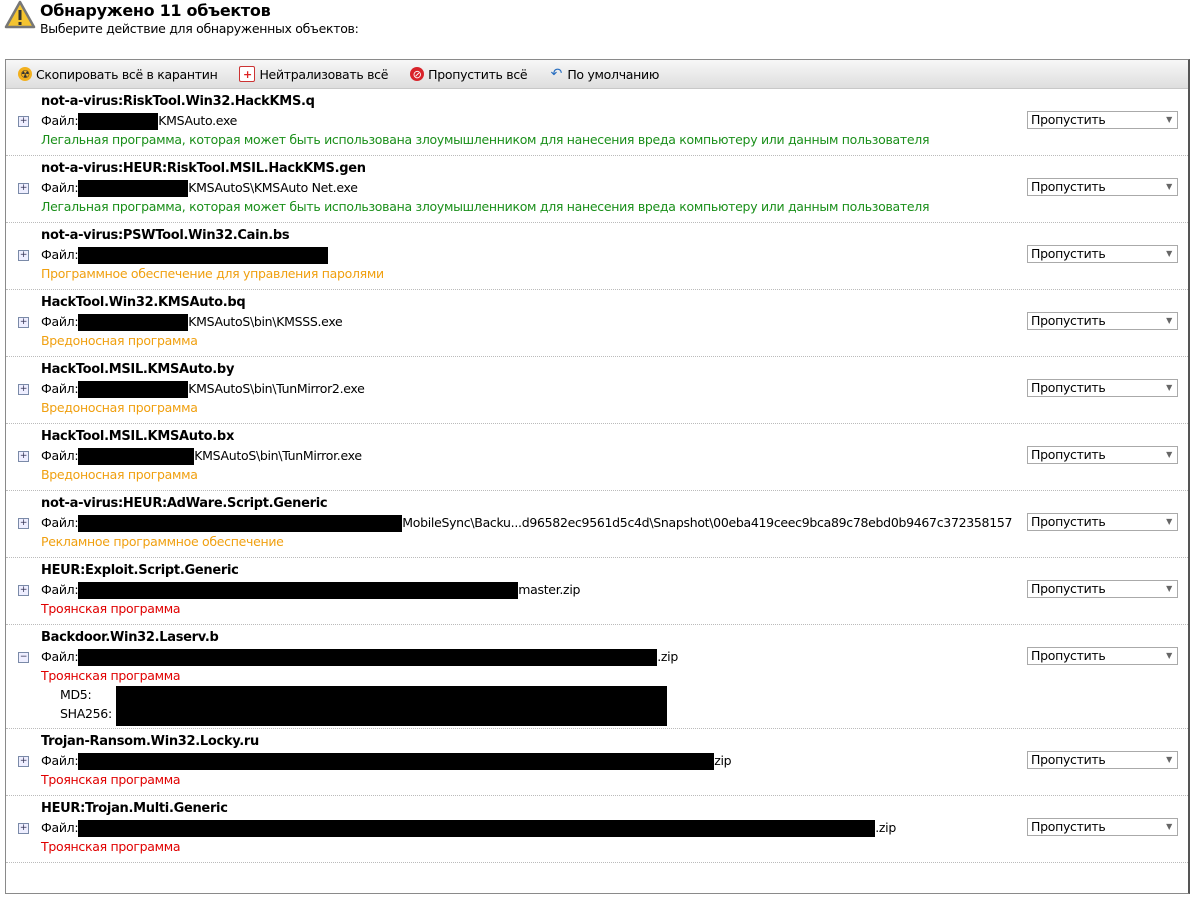  I want to click on threat-name: HEUR:Trojan.Multi.Generic, so click(134, 808).